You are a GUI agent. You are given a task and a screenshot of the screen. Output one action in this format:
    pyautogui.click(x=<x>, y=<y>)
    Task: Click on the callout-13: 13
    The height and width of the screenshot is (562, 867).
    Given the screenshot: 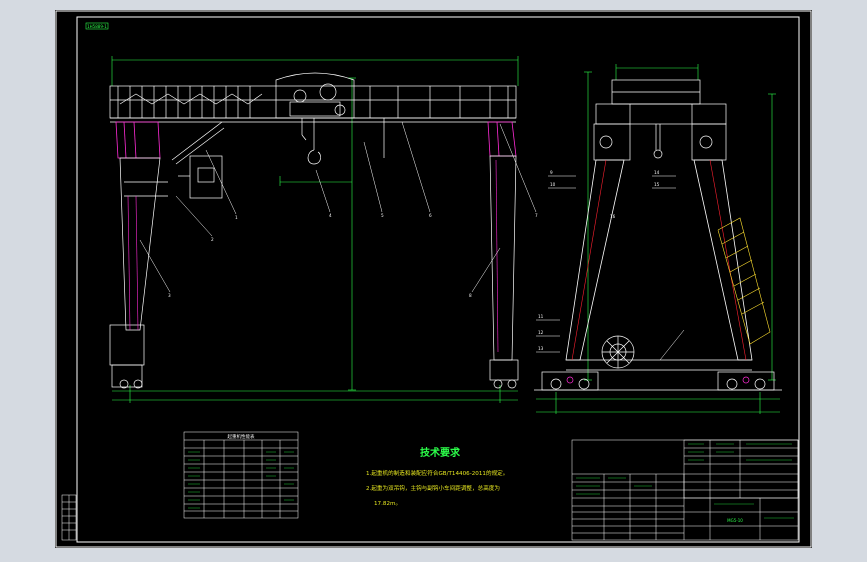 What is the action you would take?
    pyautogui.click(x=541, y=348)
    